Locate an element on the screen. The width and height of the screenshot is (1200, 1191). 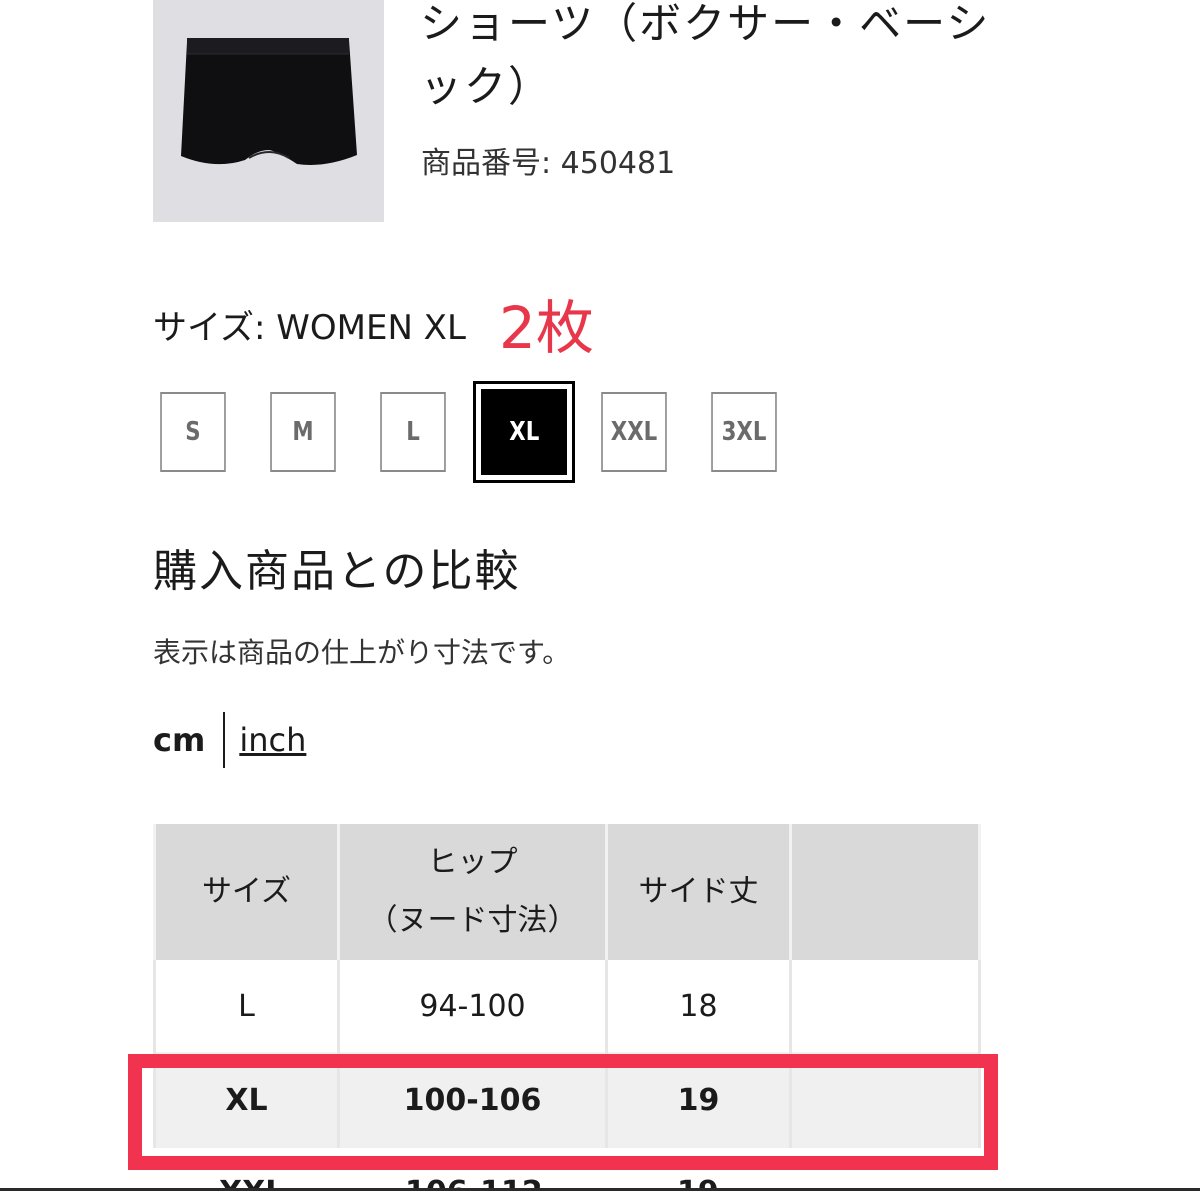
table-row-highlighted: XL 100-106 19 is located at coordinates (567, 1100).